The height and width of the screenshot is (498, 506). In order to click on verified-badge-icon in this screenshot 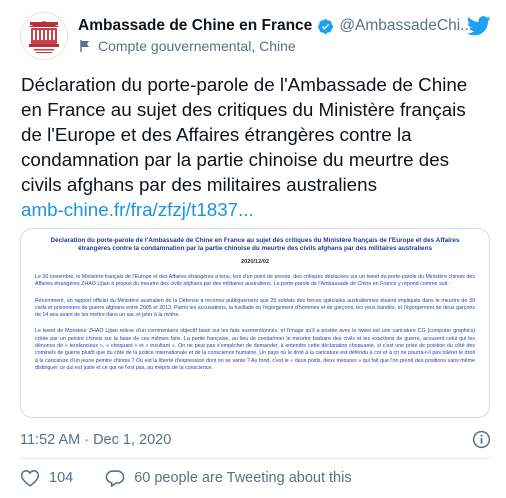, I will do `click(326, 26)`.